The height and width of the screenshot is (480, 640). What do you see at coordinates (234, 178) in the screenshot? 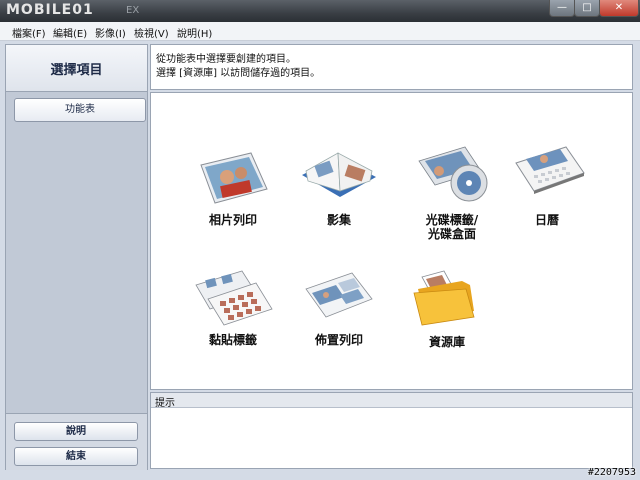
I see `photo-print-icon` at bounding box center [234, 178].